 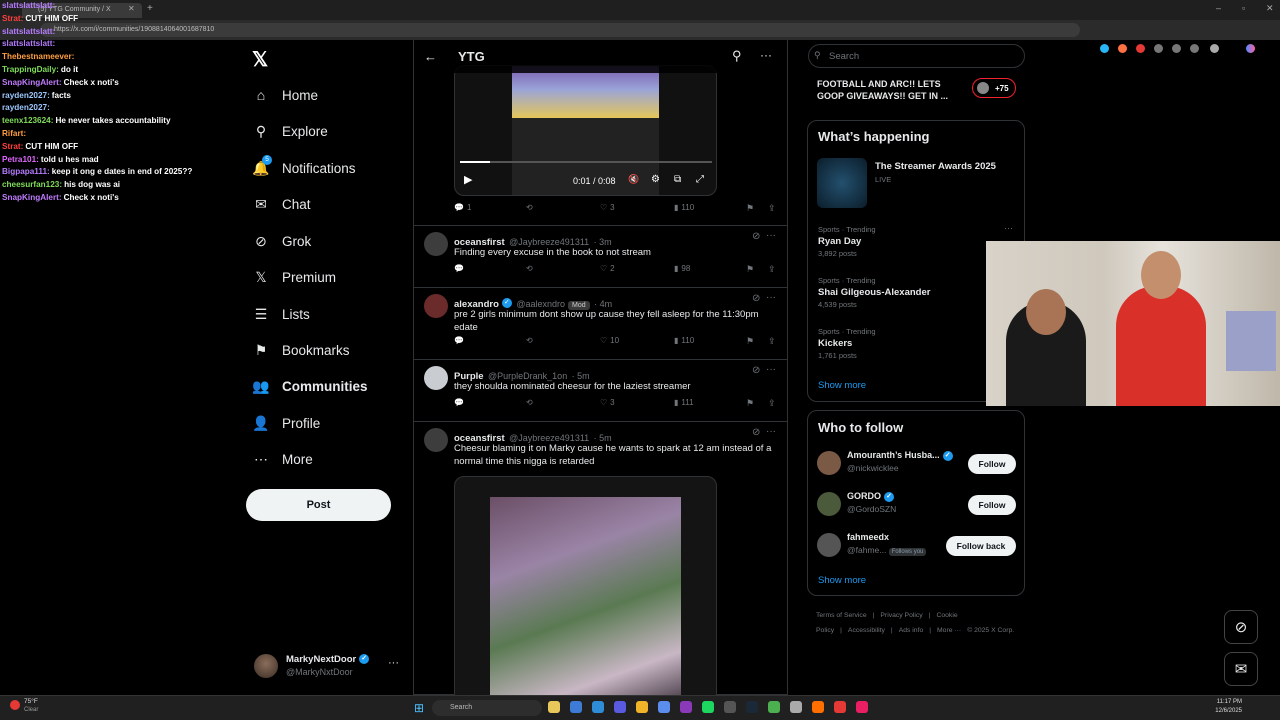 I want to click on event-name: The Streamer Awards 2025, so click(x=935, y=166).